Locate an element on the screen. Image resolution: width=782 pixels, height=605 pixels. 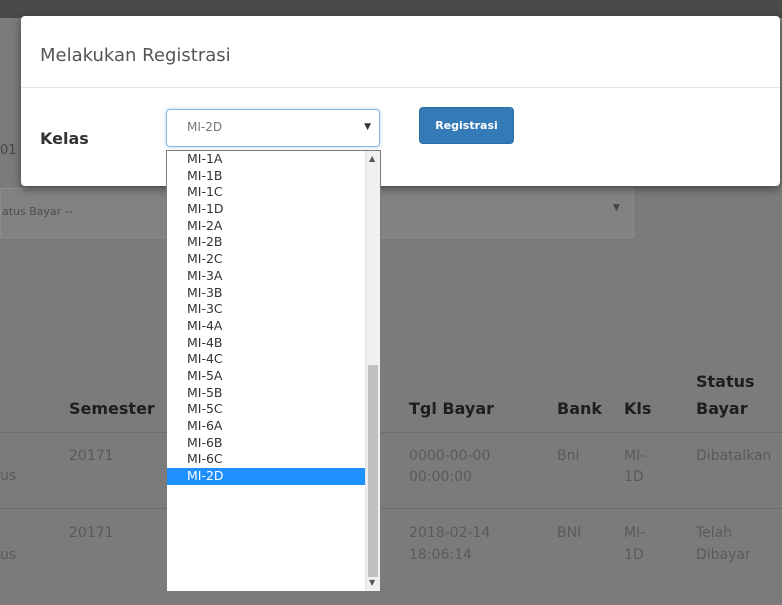
table-row-divider is located at coordinates (391, 508).